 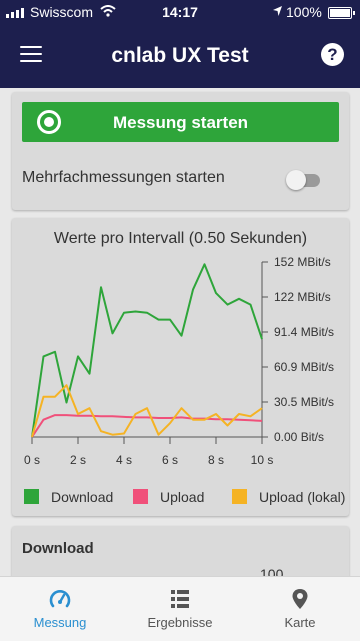 I want to click on start-measurement-label: Messung starten, so click(x=180, y=122).